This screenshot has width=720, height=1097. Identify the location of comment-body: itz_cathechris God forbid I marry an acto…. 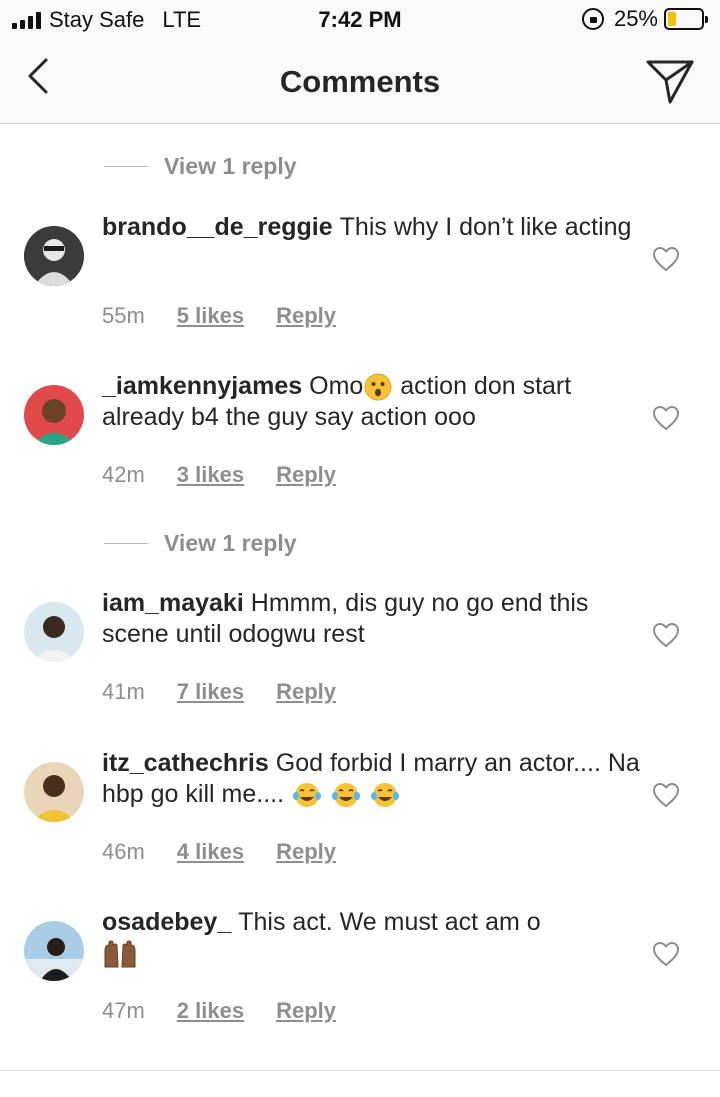
(372, 779).